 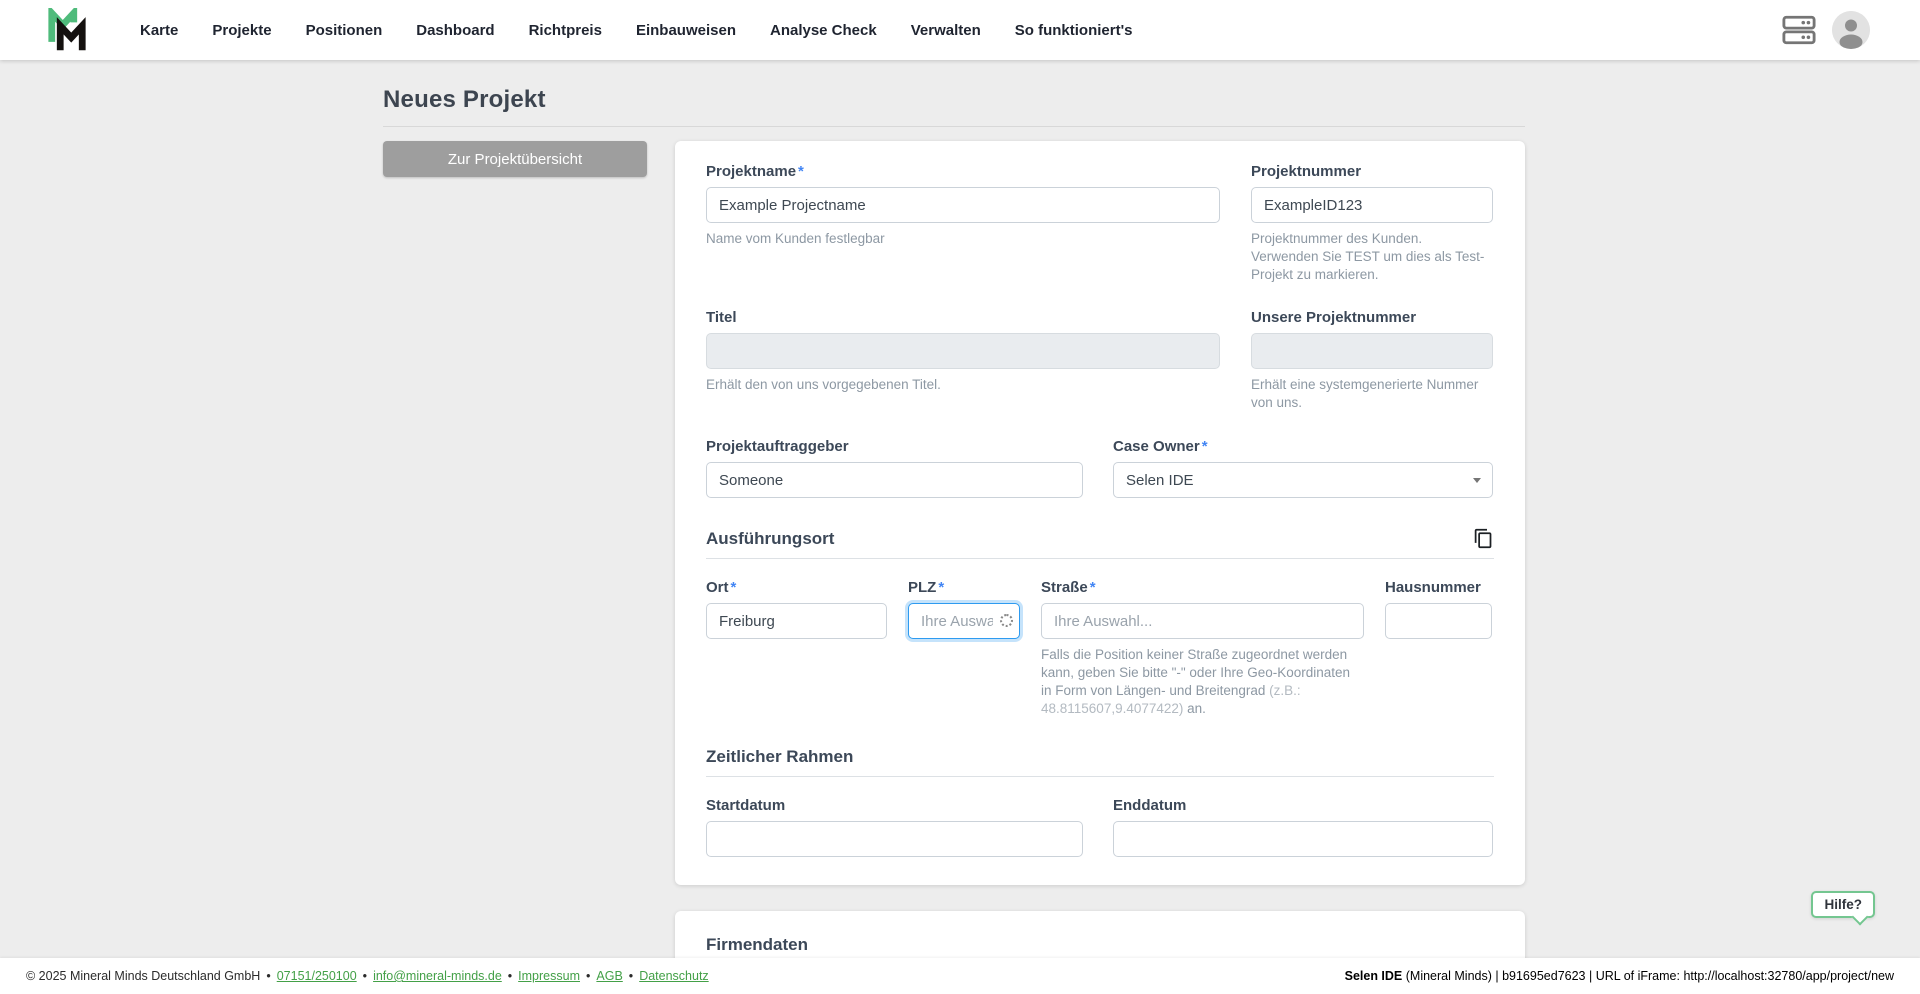 I want to click on field-enddatum: Enddatum, so click(x=1303, y=827).